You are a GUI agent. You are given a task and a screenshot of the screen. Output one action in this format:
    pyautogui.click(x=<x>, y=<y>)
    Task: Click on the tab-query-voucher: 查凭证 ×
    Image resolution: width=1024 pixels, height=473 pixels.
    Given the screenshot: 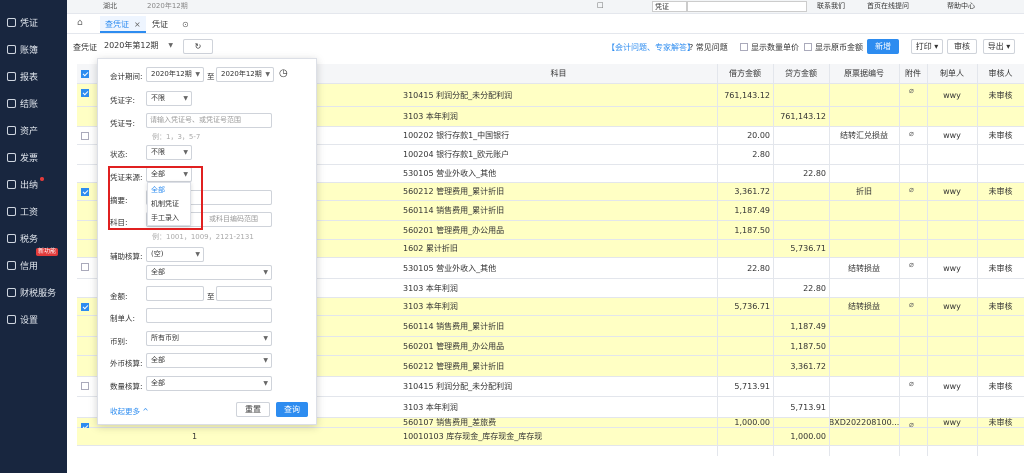 What is the action you would take?
    pyautogui.click(x=123, y=24)
    